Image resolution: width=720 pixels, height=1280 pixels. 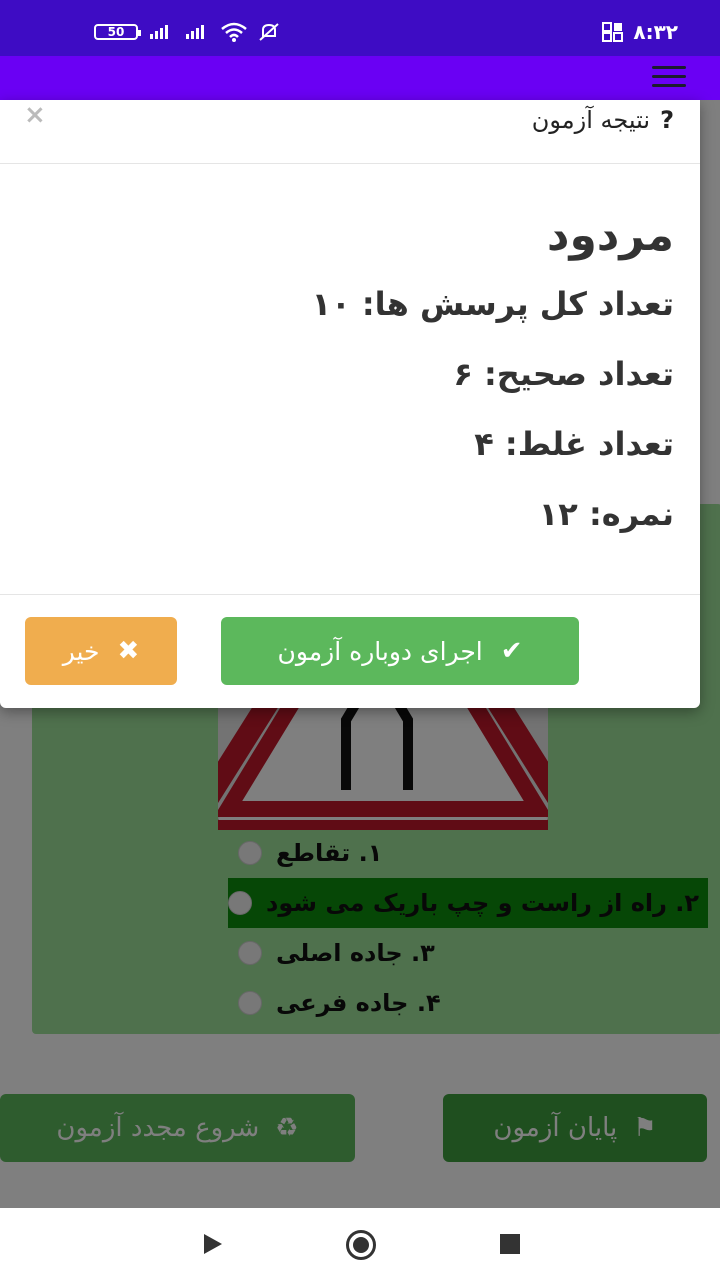 I want to click on back-icon, so click(x=213, y=1244).